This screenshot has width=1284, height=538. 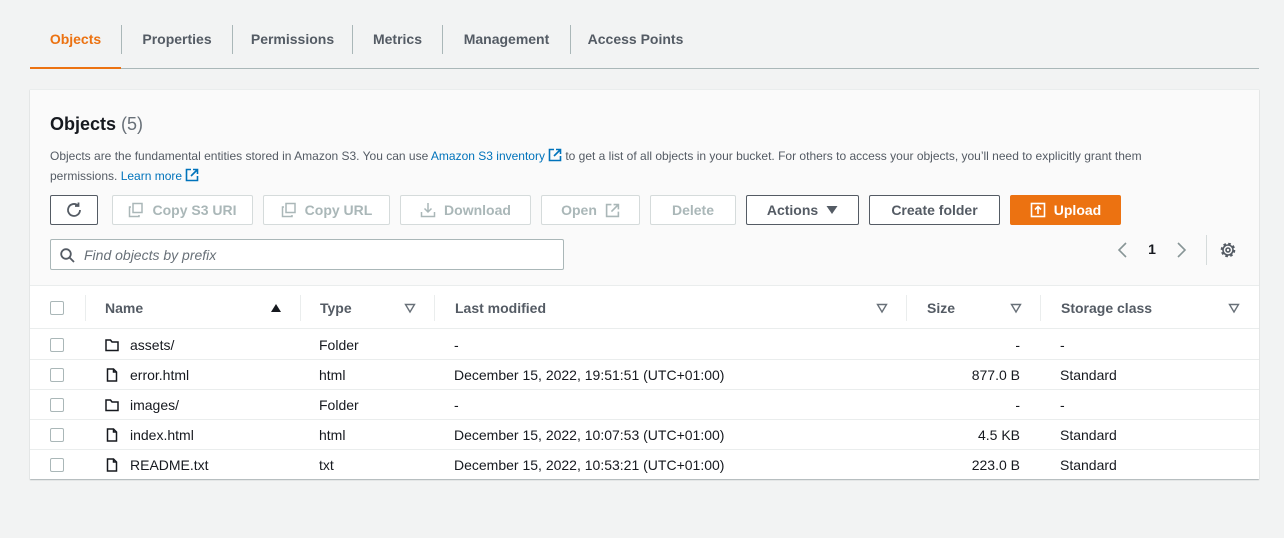 I want to click on object-name-link: README.txt, so click(x=169, y=465).